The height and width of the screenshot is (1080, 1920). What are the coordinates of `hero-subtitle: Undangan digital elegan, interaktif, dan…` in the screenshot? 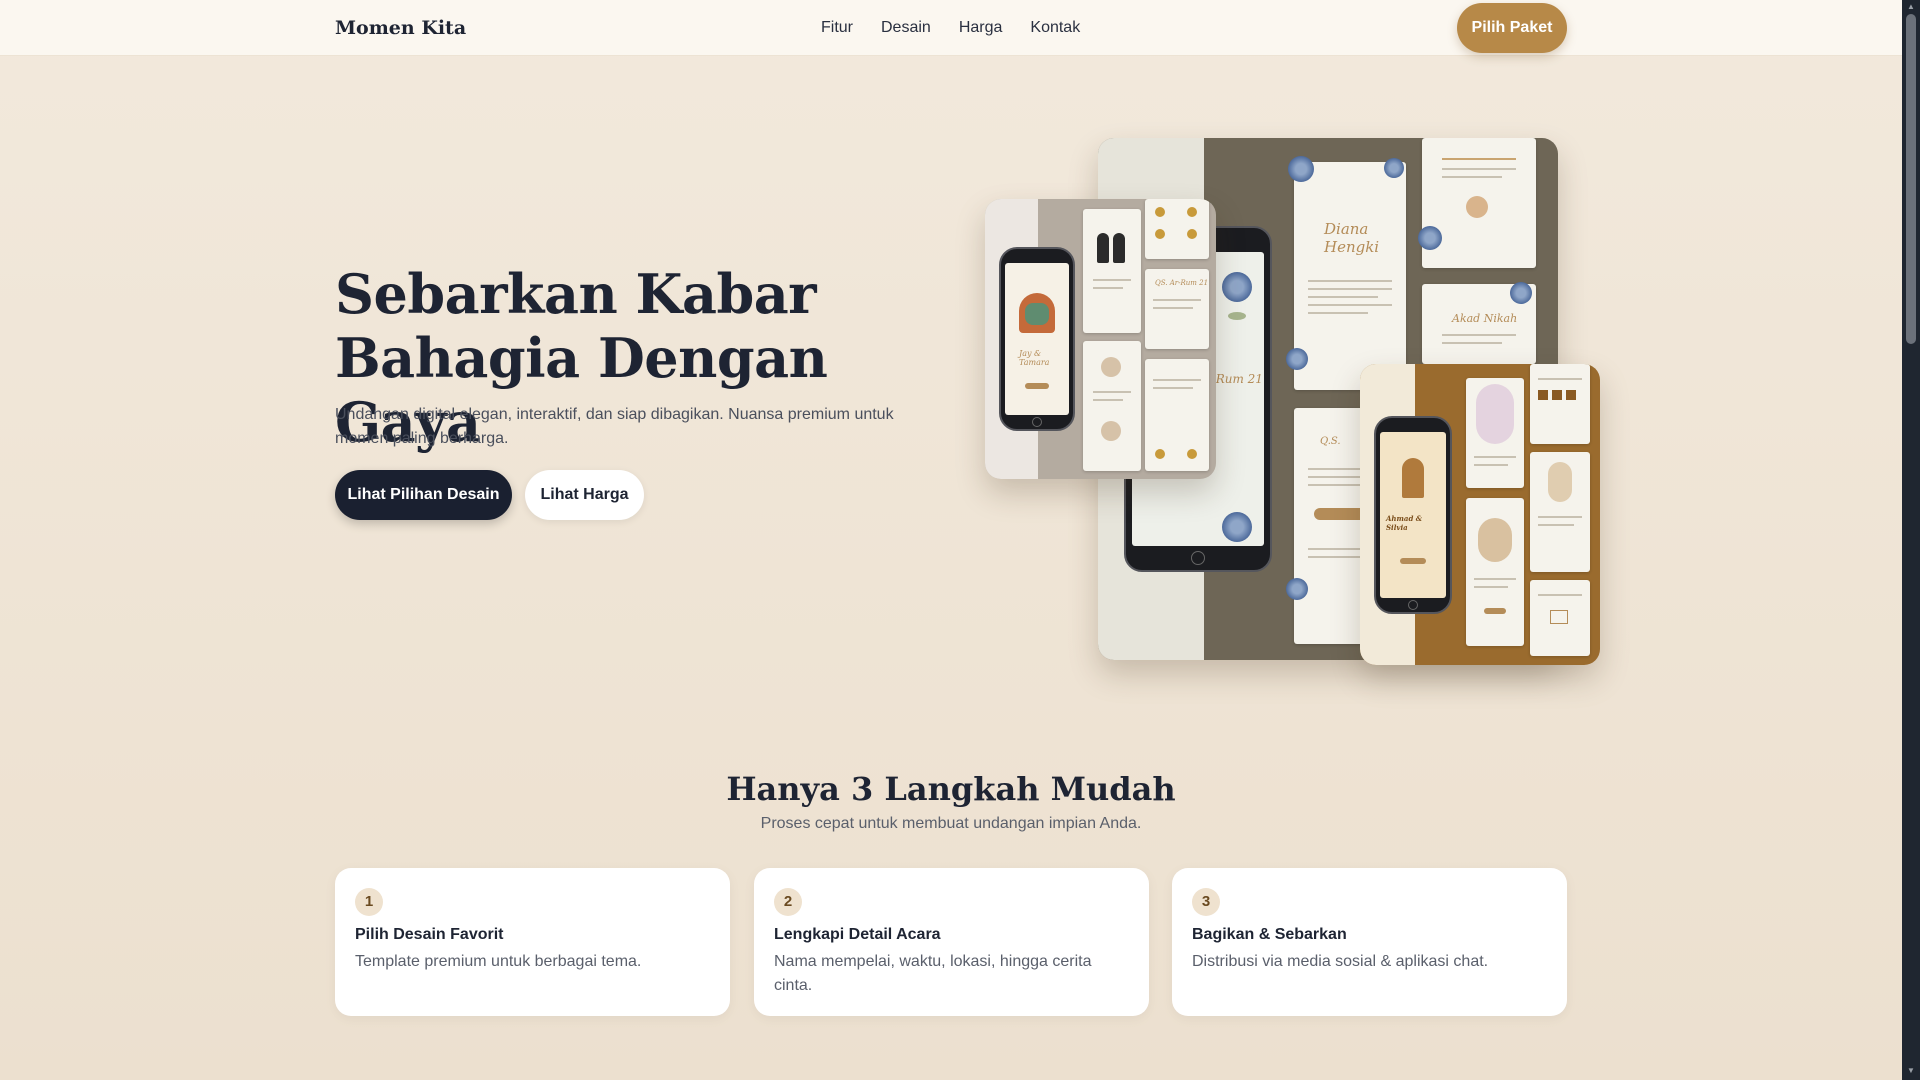 It's located at (614, 426).